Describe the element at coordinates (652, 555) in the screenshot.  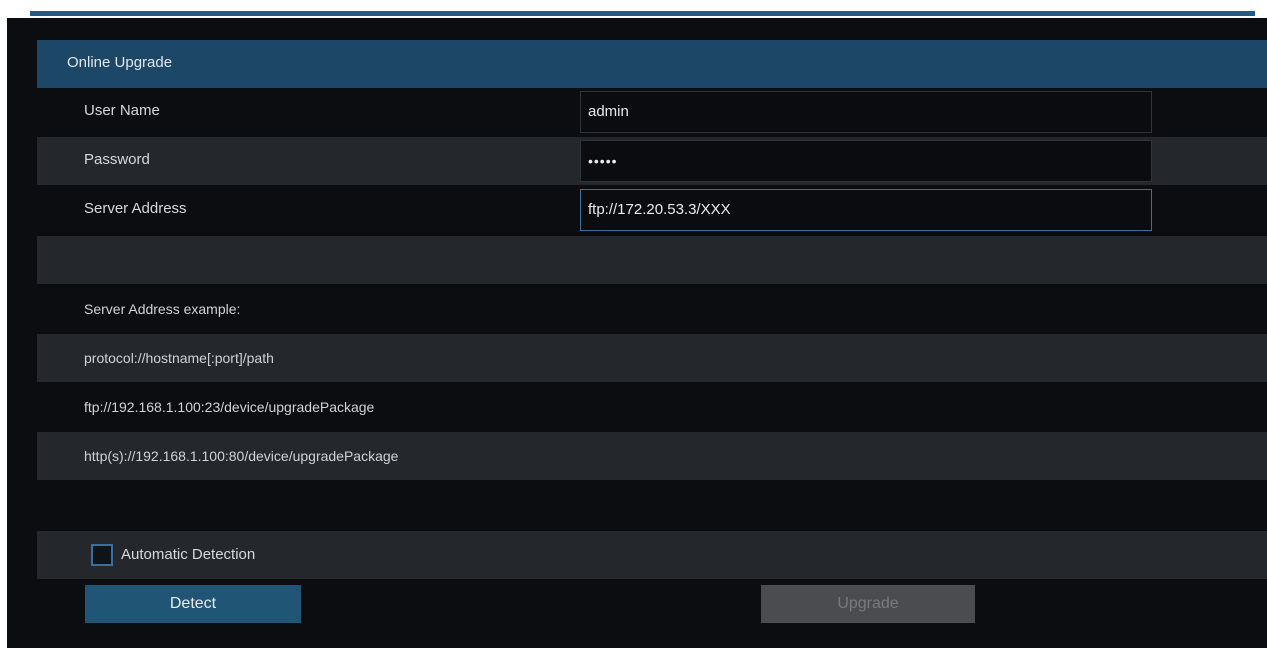
I see `auto-detect-row: Automatic Detection` at that location.